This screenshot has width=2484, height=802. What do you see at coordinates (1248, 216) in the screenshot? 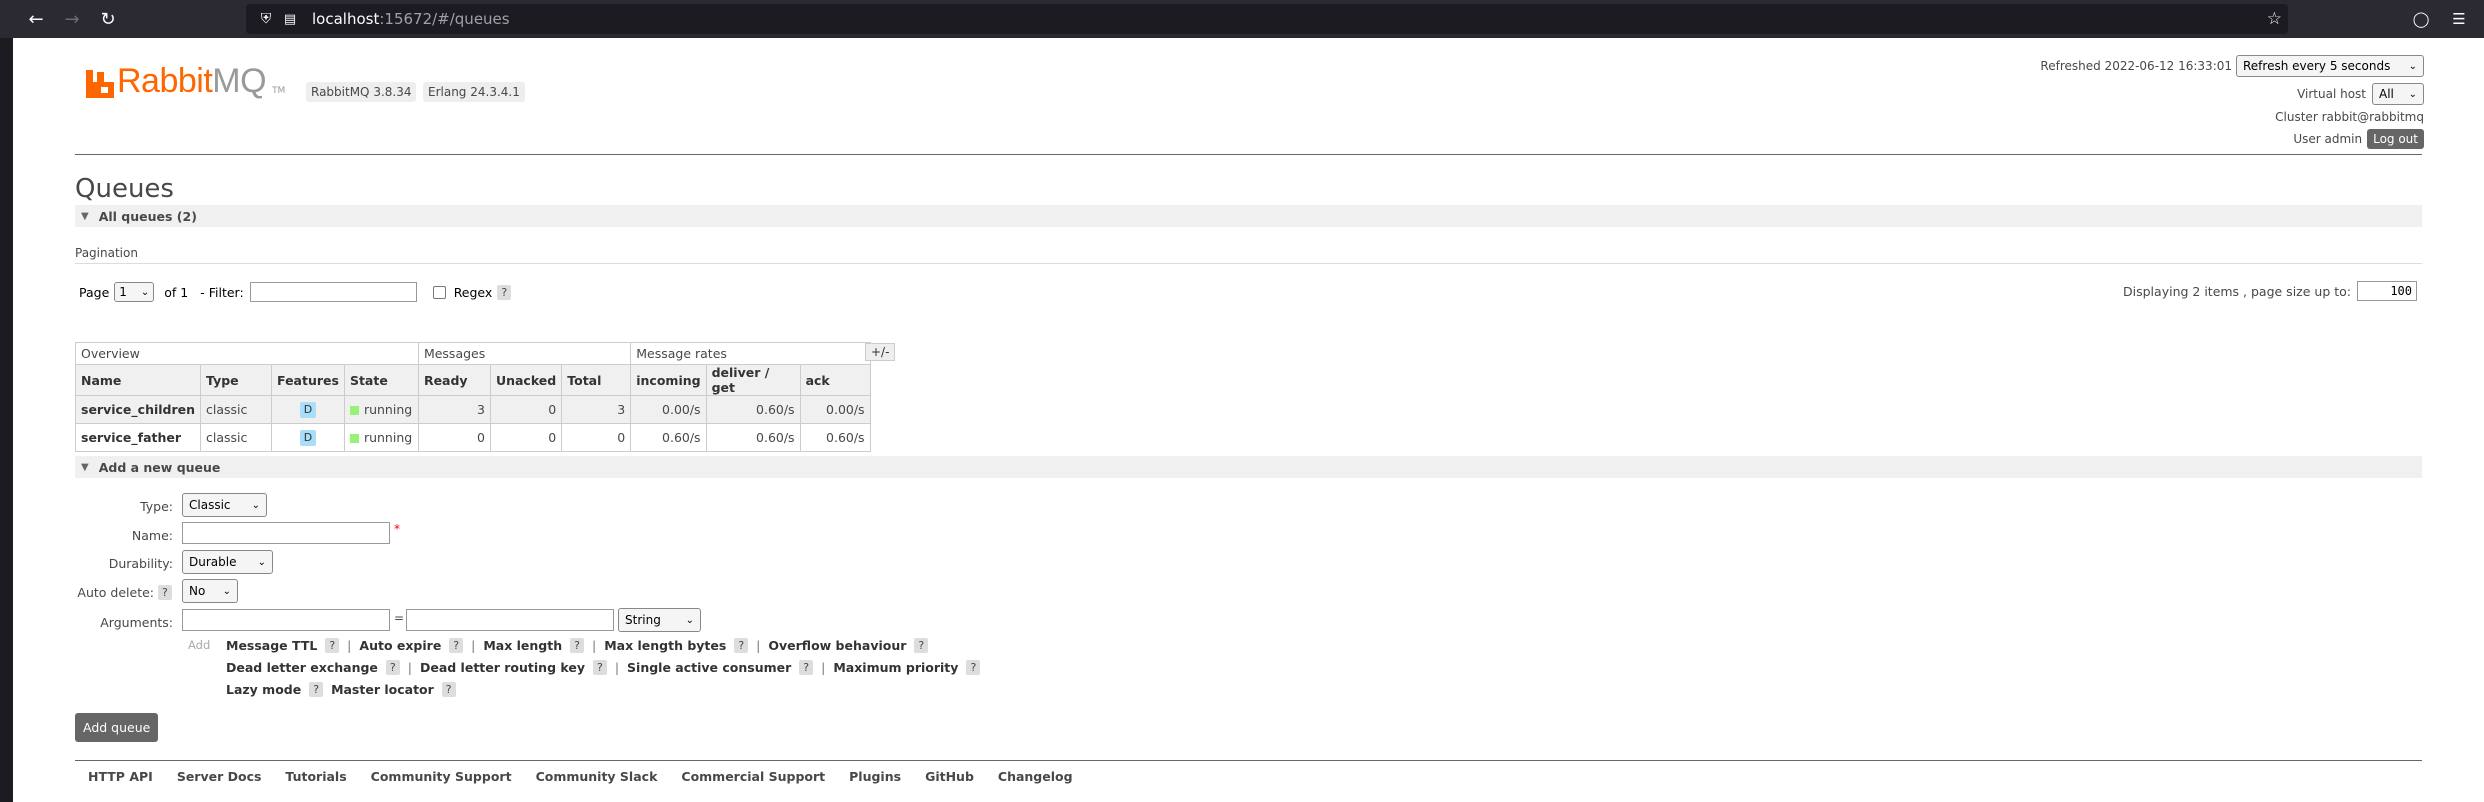
I see `all-queues-section-toggle: ▼ All queues (2)` at bounding box center [1248, 216].